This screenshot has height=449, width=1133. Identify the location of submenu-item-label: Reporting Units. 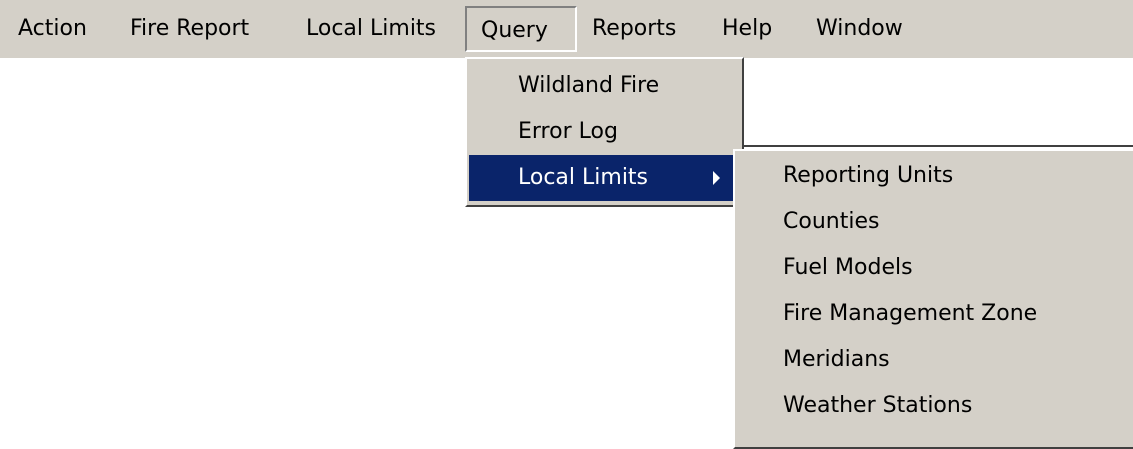
(868, 175).